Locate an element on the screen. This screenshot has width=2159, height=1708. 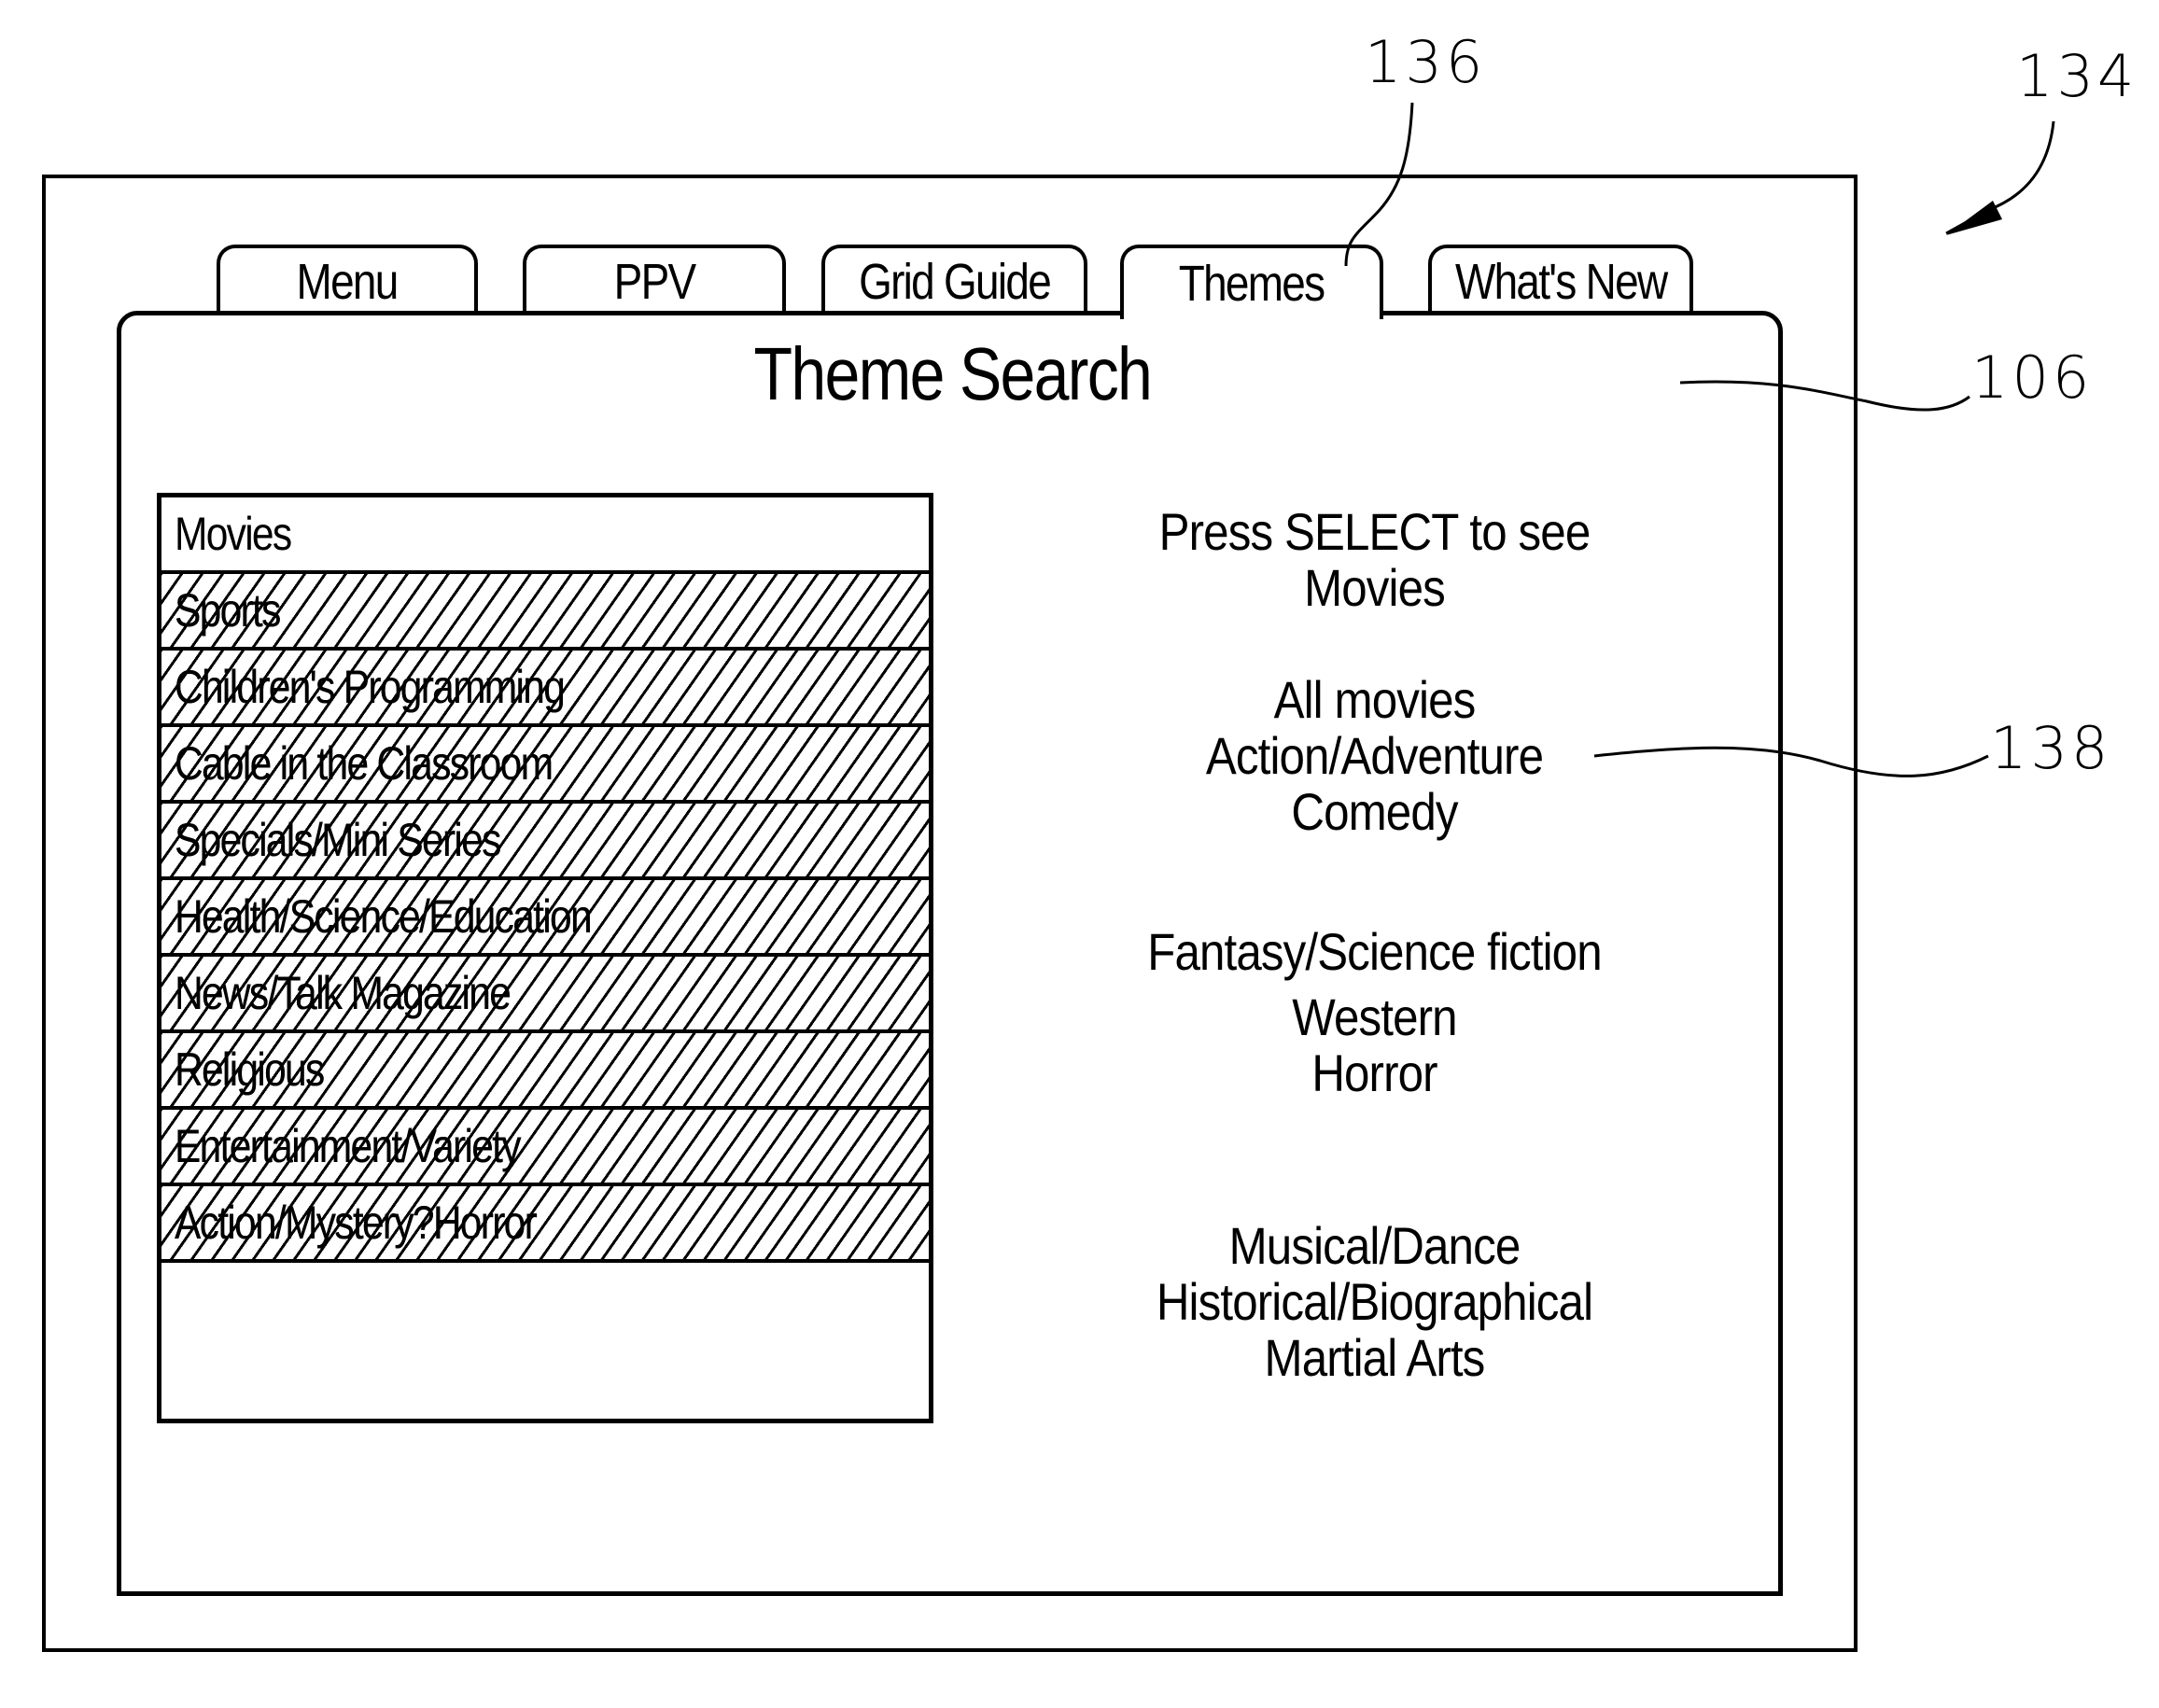
list-item: Sports is located at coordinates (545, 612).